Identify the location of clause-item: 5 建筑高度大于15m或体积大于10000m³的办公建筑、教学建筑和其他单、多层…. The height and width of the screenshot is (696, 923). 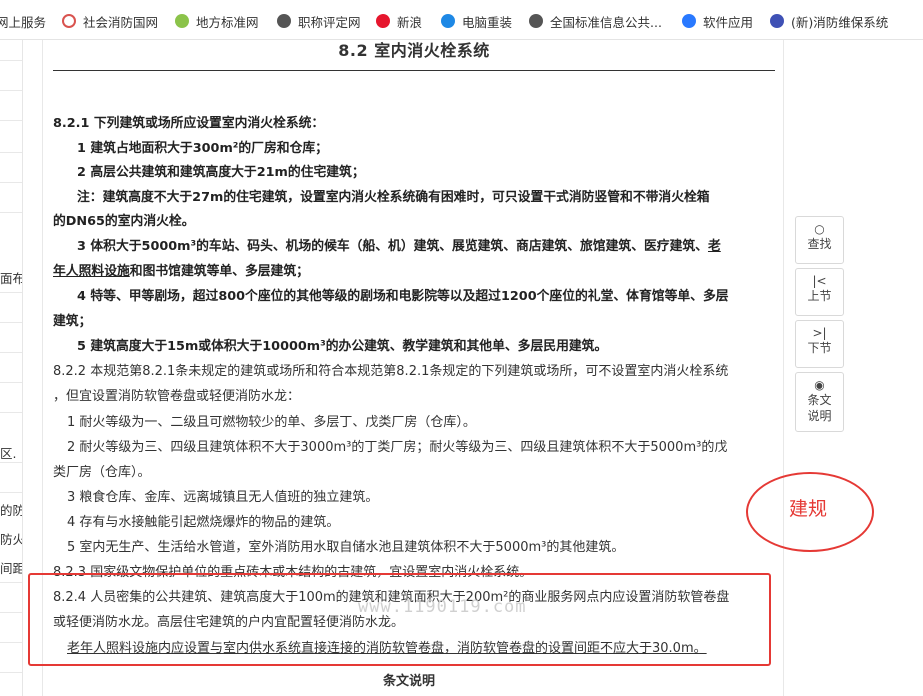
(342, 346).